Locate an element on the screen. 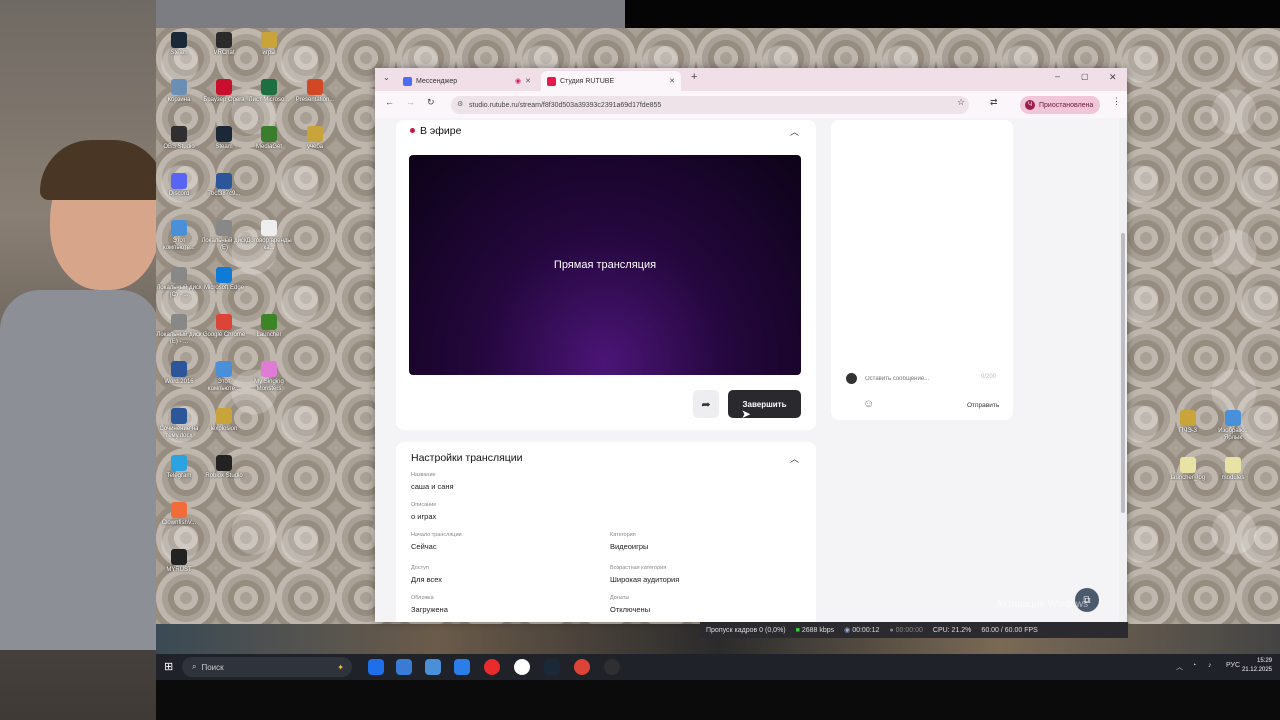 The image size is (1280, 720). stream-start-value: Сейчас is located at coordinates (424, 546).